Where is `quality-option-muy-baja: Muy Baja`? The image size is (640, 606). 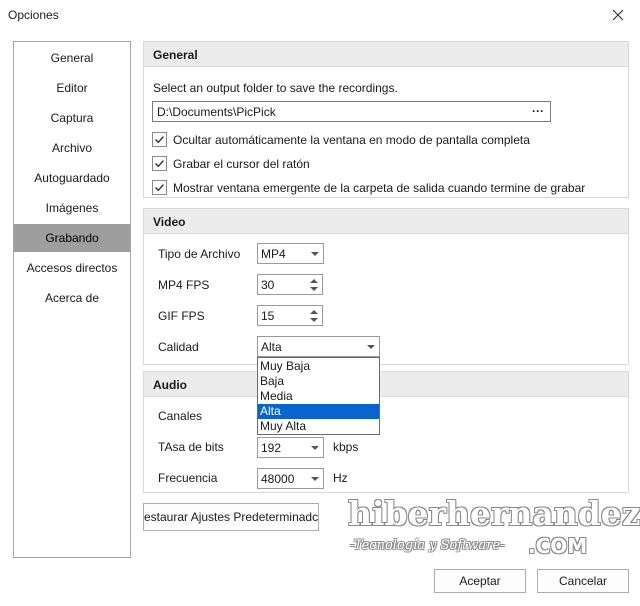
quality-option-muy-baja: Muy Baja is located at coordinates (318, 366).